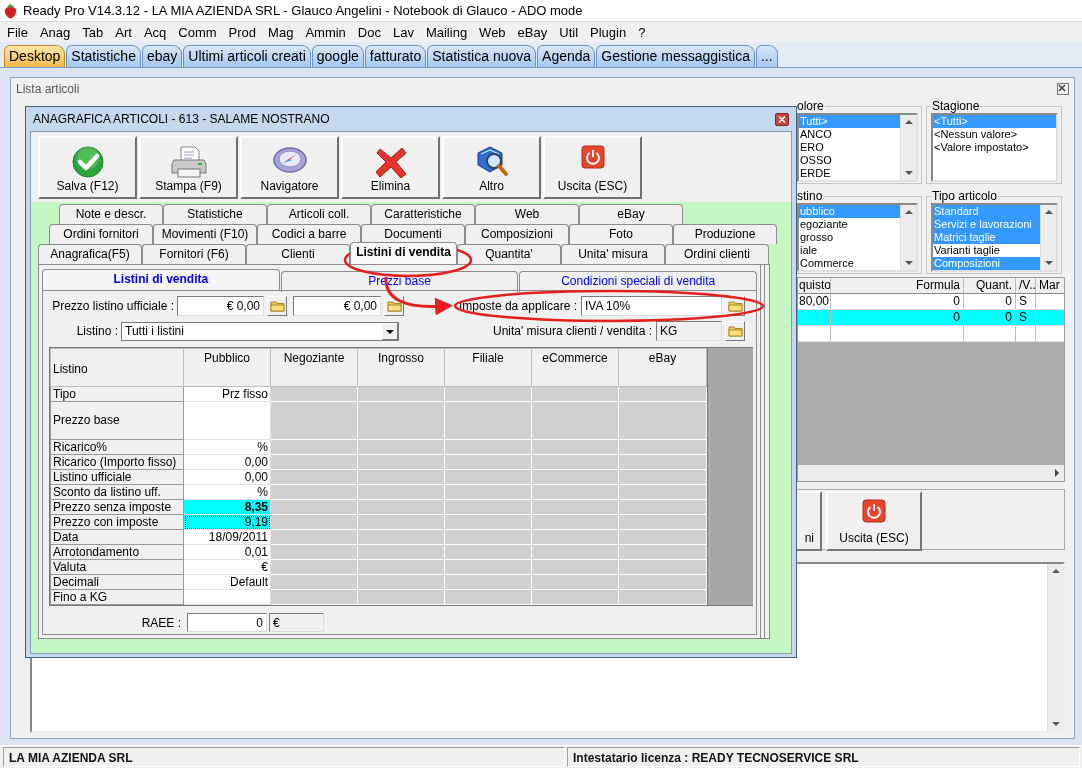 The image size is (1082, 768). Describe the element at coordinates (296, 622) in the screenshot. I see `unit-field: €` at that location.